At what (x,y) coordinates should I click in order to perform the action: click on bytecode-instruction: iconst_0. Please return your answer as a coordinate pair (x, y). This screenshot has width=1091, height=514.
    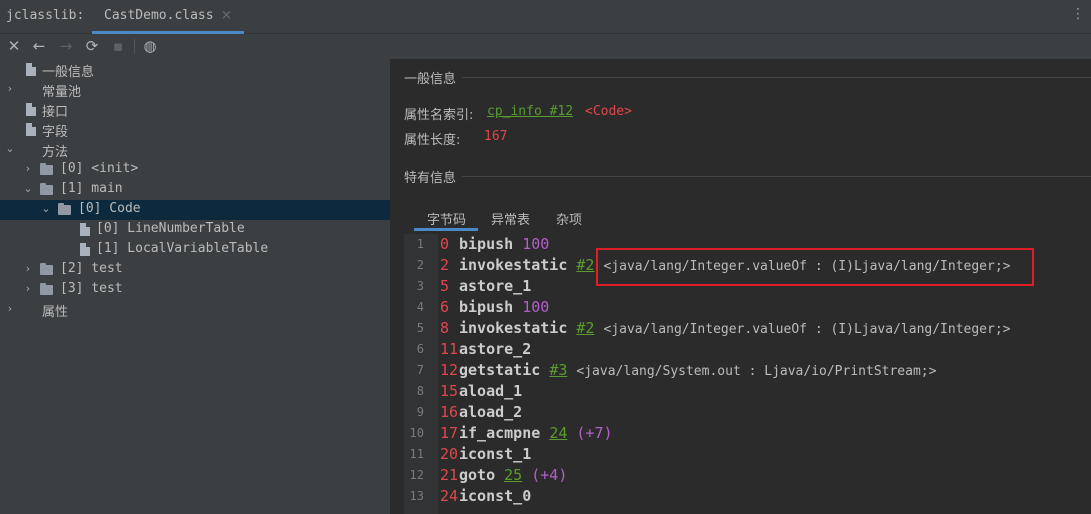
    Looking at the image, I should click on (495, 496).